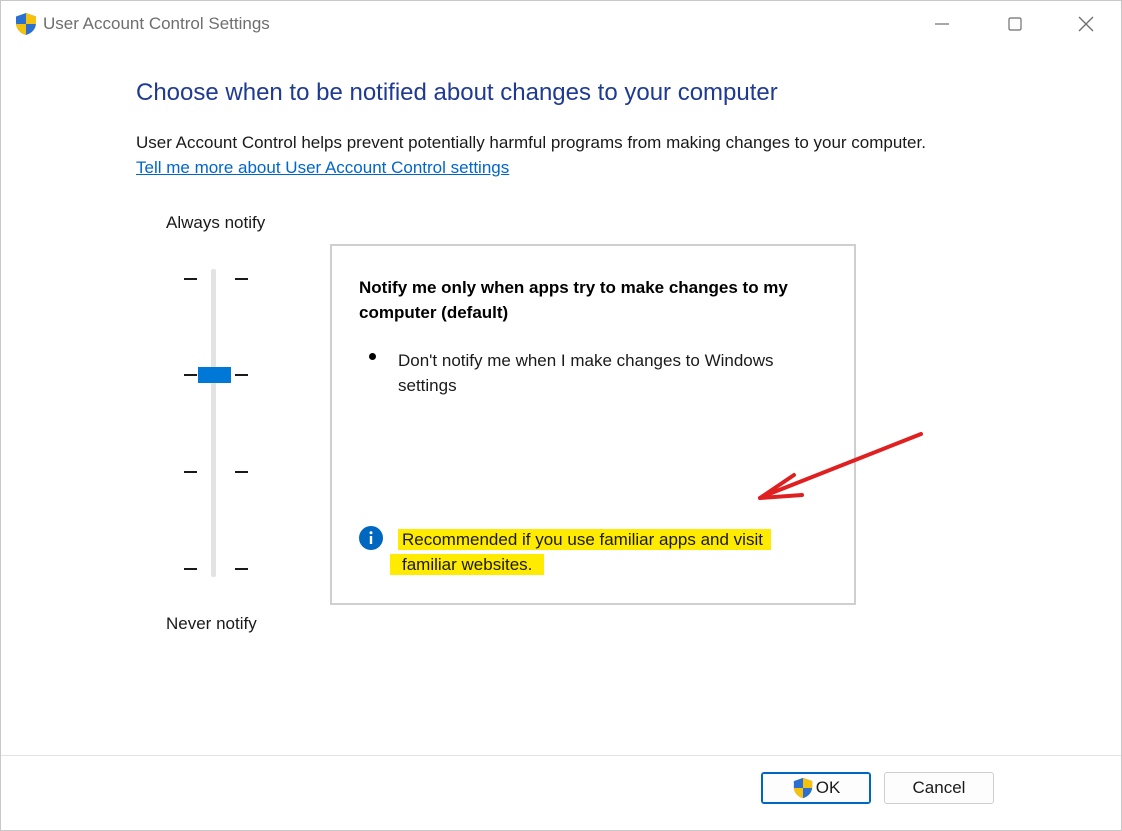  I want to click on maximize-button, so click(1015, 24).